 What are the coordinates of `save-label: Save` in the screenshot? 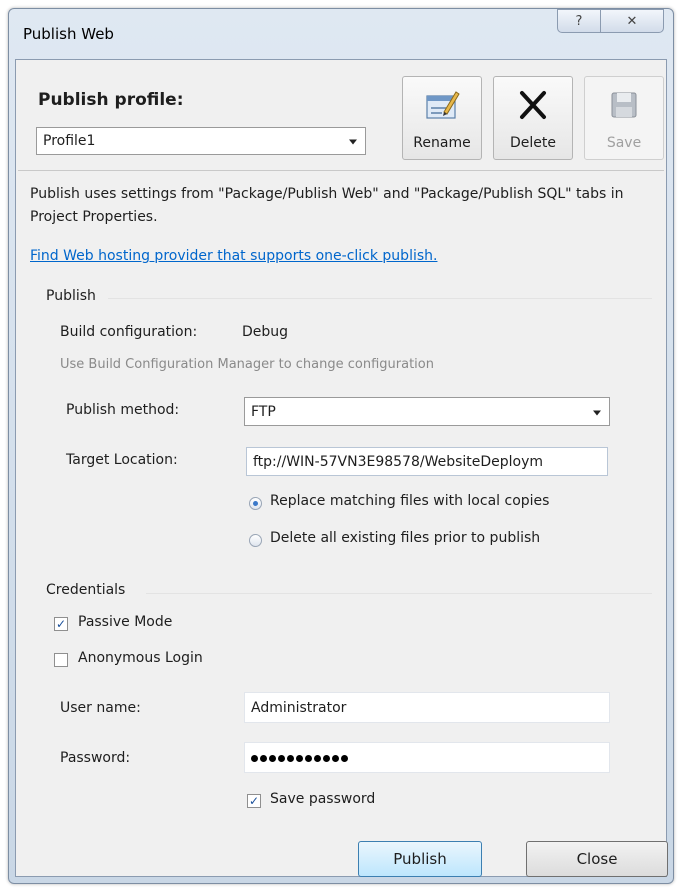 It's located at (624, 143).